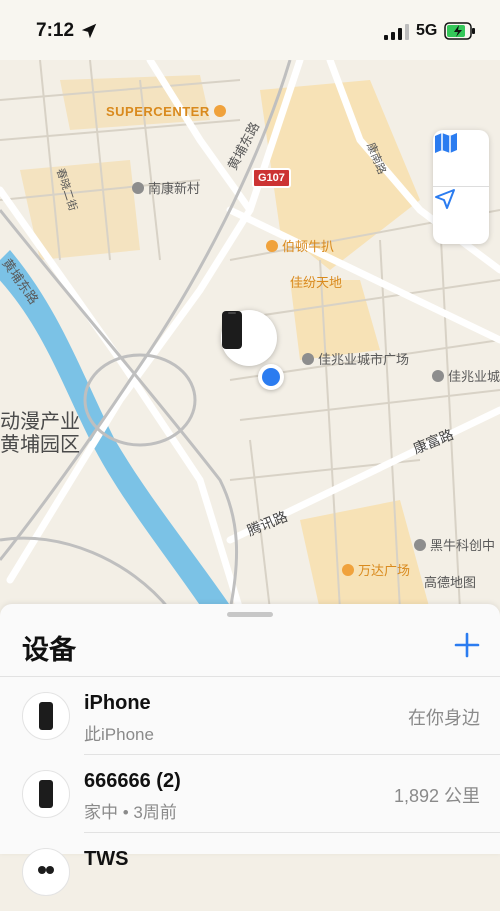 Image resolution: width=500 pixels, height=911 pixels. What do you see at coordinates (467, 645) in the screenshot?
I see `add-device-button` at bounding box center [467, 645].